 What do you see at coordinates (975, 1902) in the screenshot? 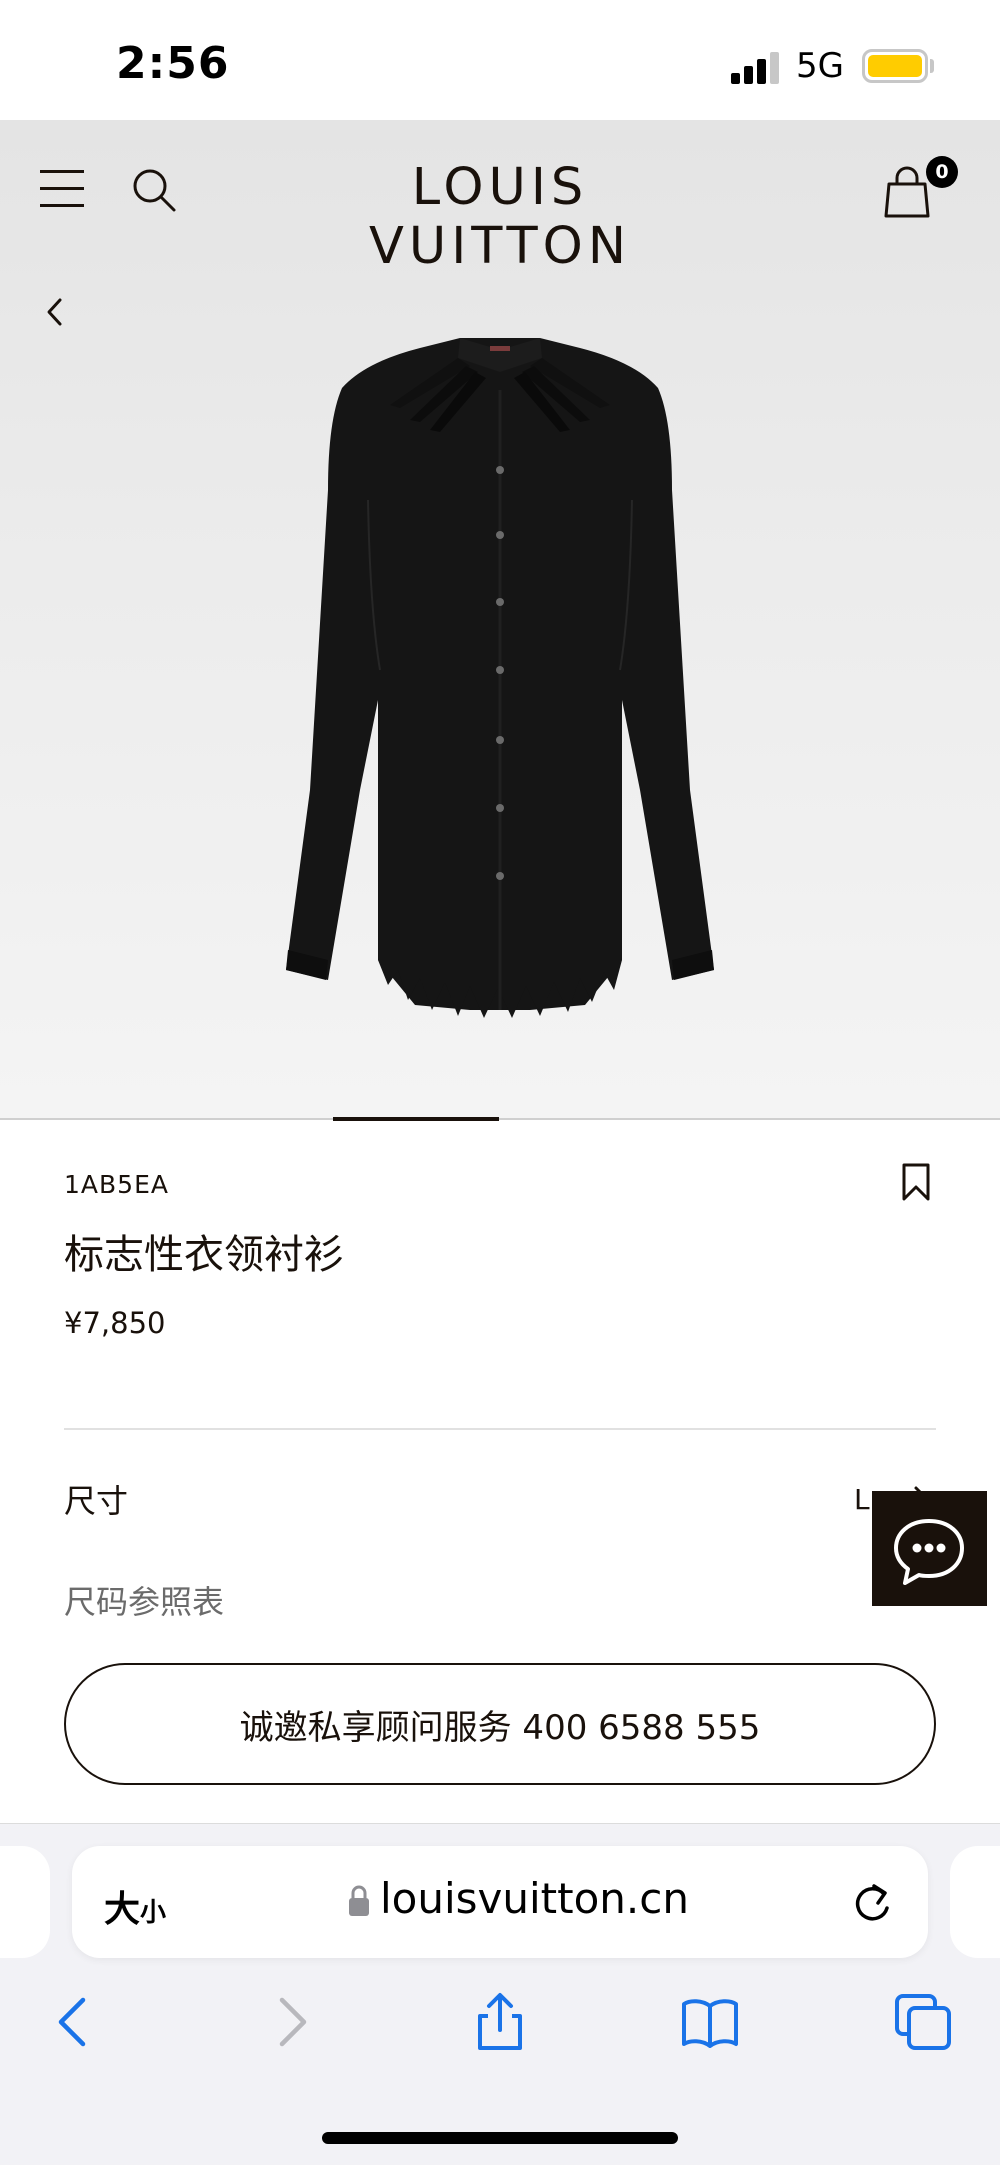
I see `next-tab-peek` at bounding box center [975, 1902].